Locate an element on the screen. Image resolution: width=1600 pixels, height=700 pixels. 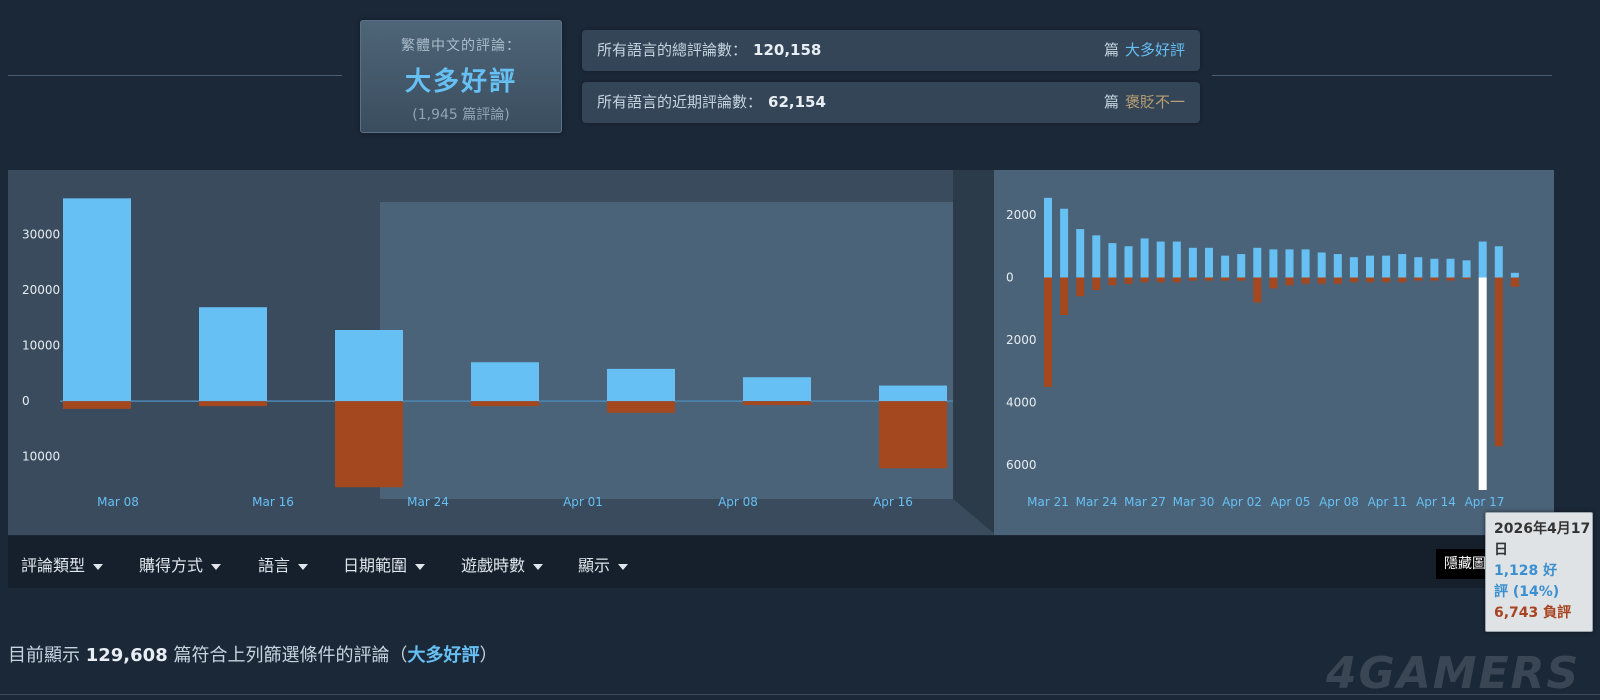
all-reviews-row: 所有語言的總評論數： 120,158 篇大多好評 is located at coordinates (891, 50).